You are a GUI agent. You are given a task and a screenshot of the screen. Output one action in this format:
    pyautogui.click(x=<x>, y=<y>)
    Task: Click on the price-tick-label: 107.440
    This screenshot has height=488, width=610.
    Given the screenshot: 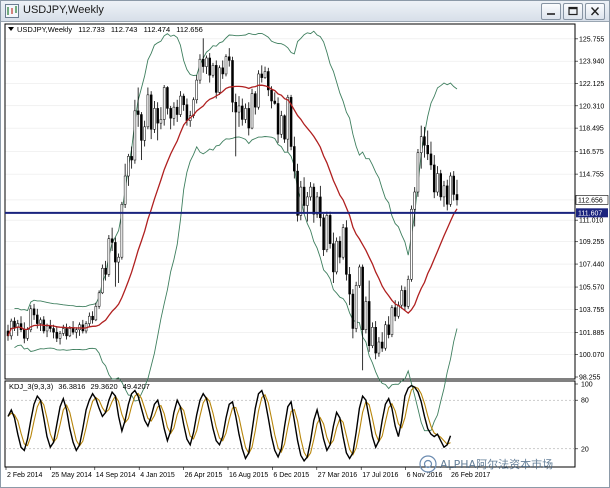 What is the action you would take?
    pyautogui.click(x=591, y=265)
    